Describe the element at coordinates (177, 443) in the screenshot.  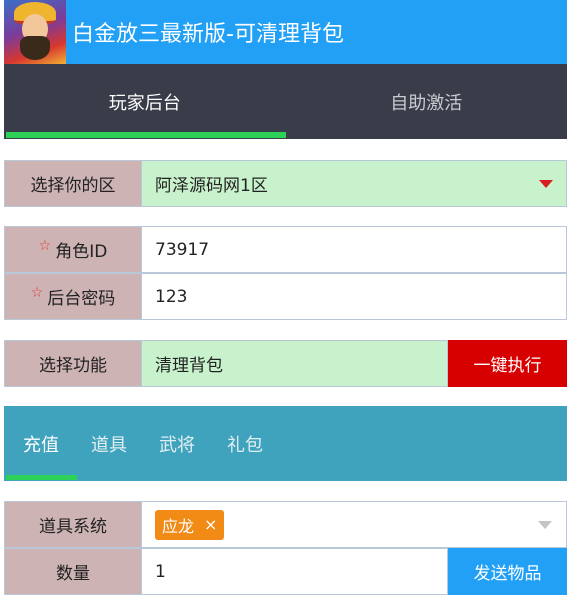
I see `tab-generals: 武将` at that location.